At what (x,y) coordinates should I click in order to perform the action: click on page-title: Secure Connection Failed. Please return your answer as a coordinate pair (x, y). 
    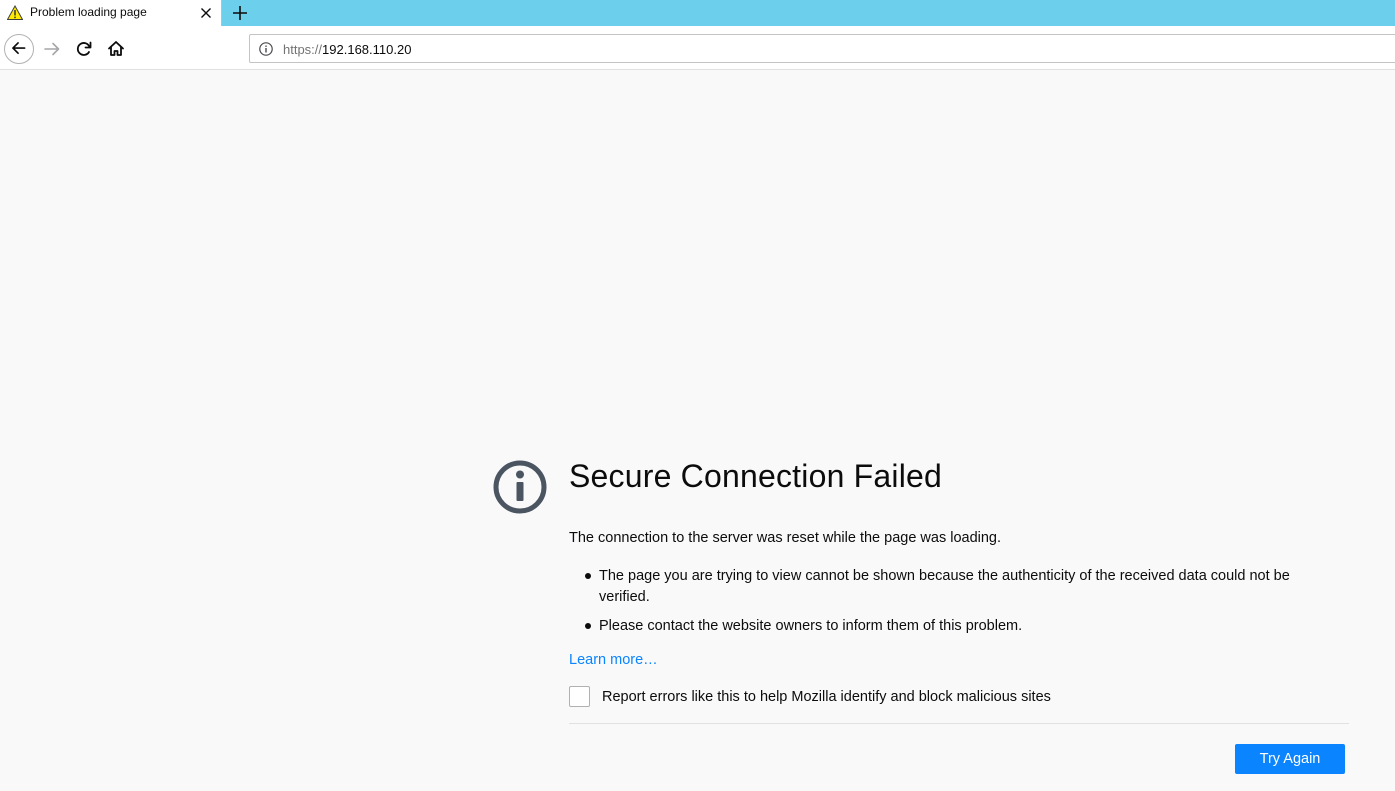
    Looking at the image, I should click on (756, 476).